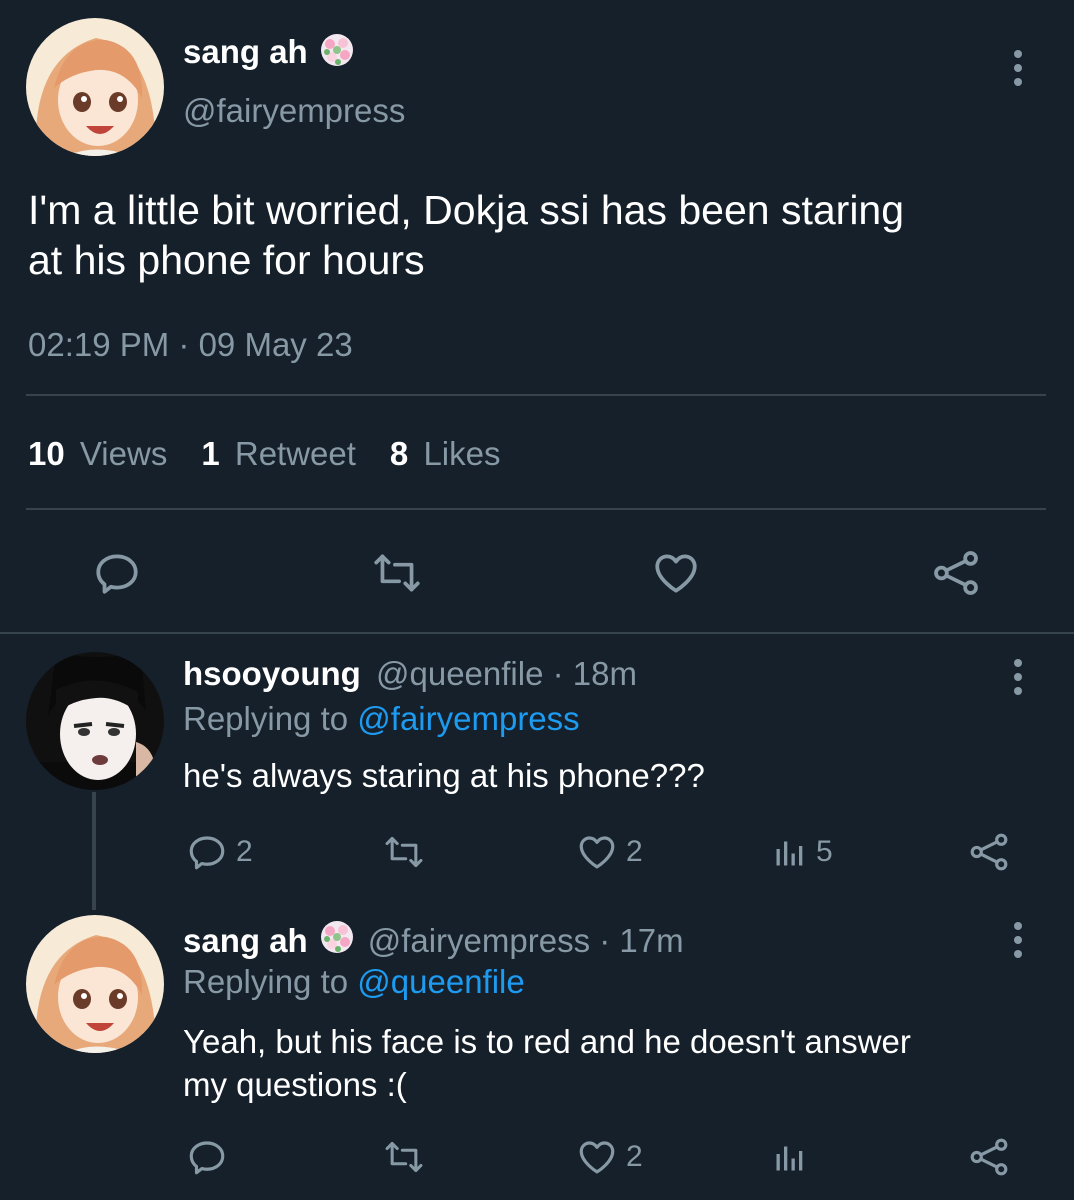  Describe the element at coordinates (354, 982) in the screenshot. I see `replying-to-line: Replying to @queenfile` at that location.